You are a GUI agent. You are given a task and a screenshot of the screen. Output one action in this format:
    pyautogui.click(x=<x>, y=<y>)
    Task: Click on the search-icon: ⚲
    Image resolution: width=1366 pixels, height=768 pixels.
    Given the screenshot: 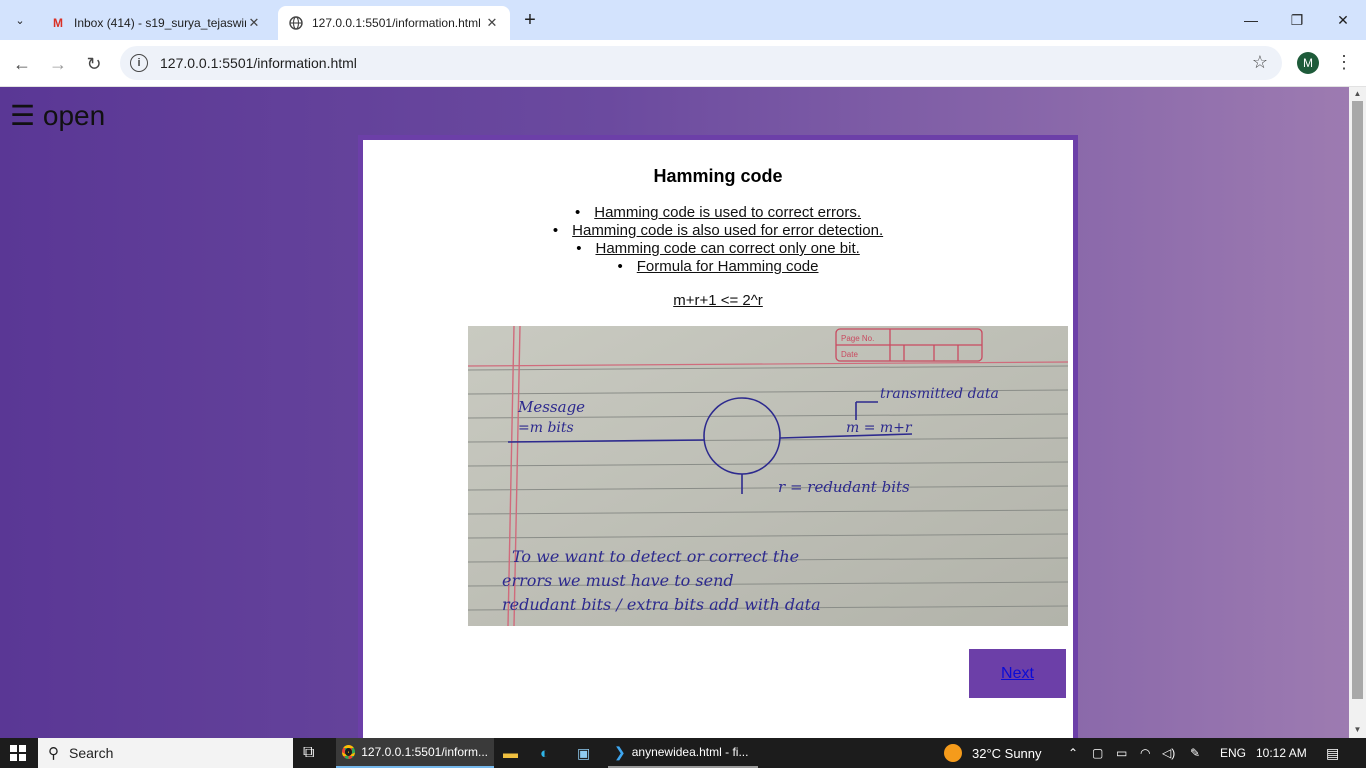 What is the action you would take?
    pyautogui.click(x=53, y=753)
    